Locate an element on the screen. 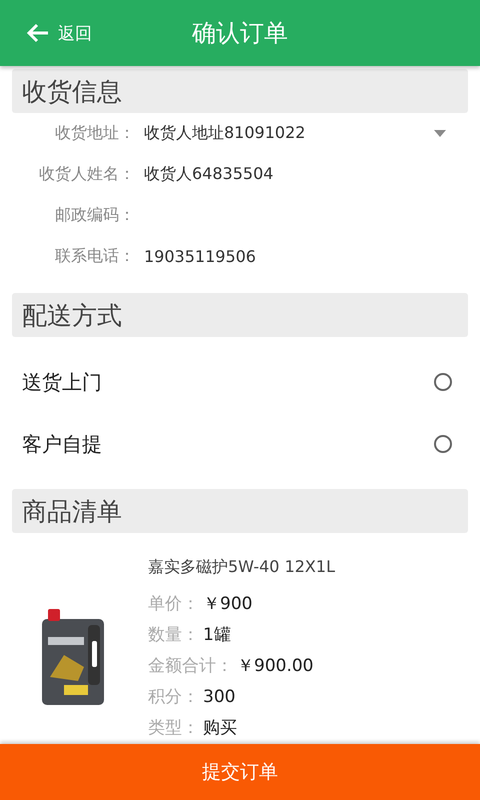 The width and height of the screenshot is (480, 800). detail-value: ￥900 is located at coordinates (227, 604).